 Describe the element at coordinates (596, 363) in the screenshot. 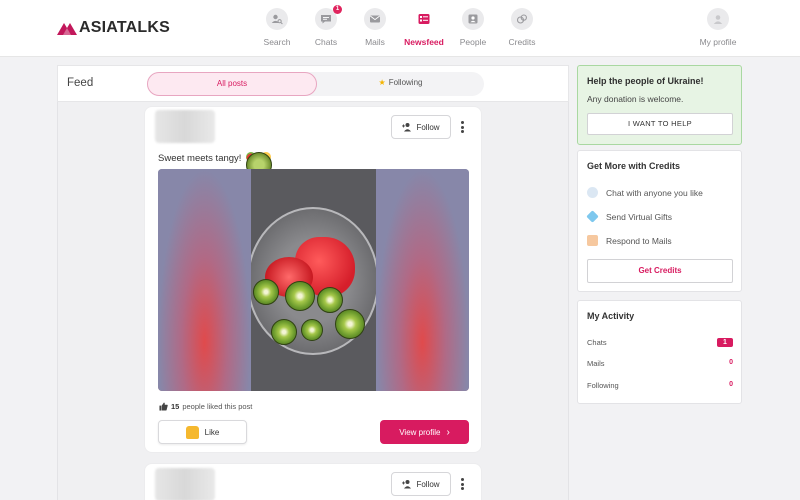

I see `activity-label: Mails` at that location.